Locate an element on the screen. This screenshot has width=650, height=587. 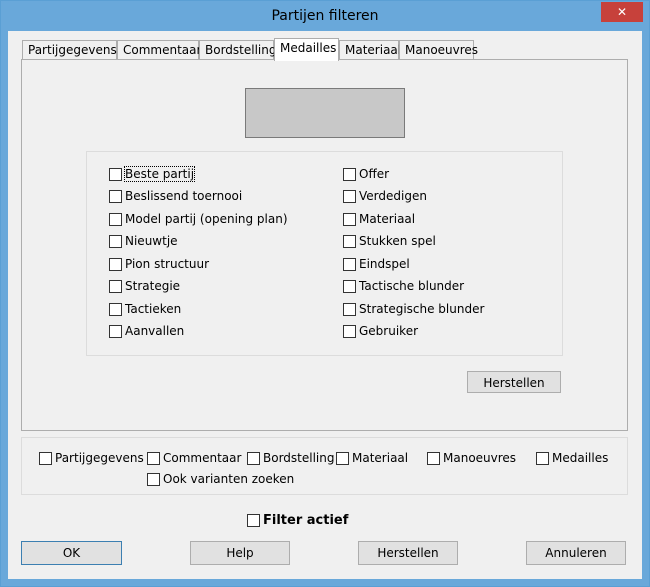
help-button: Help is located at coordinates (240, 553).